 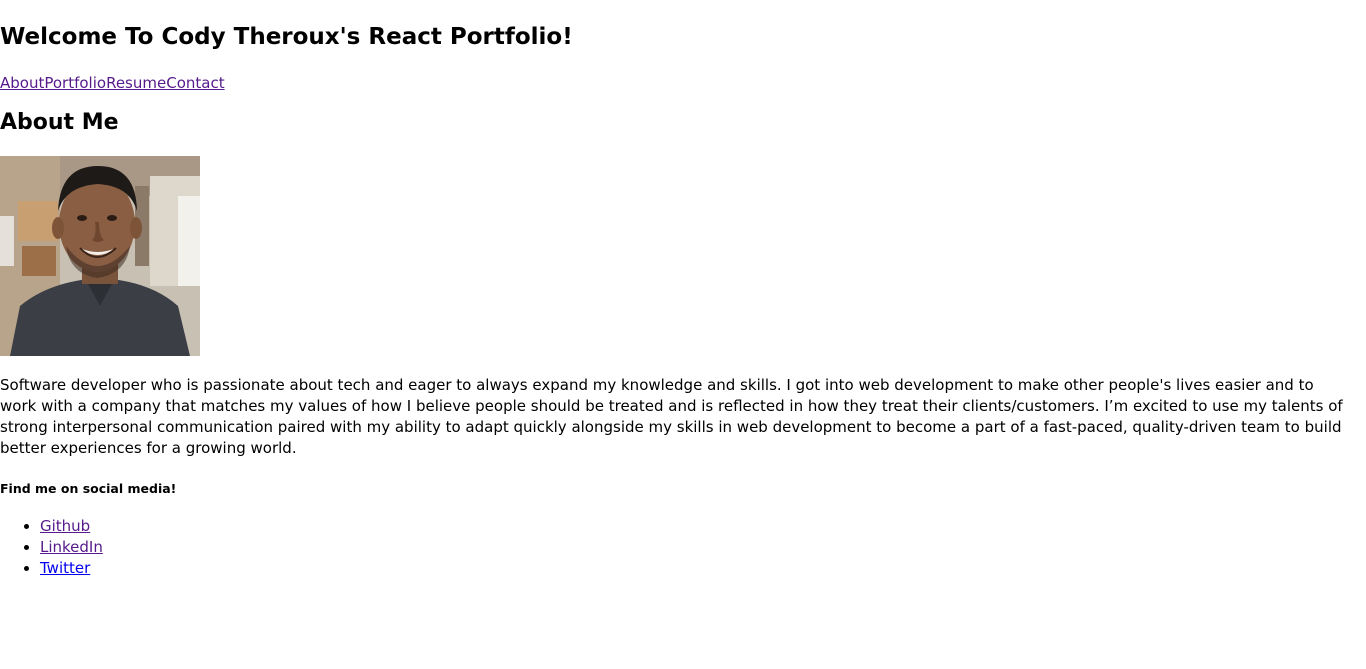 What do you see at coordinates (71, 547) in the screenshot?
I see `linkedin-link: LinkedIn` at bounding box center [71, 547].